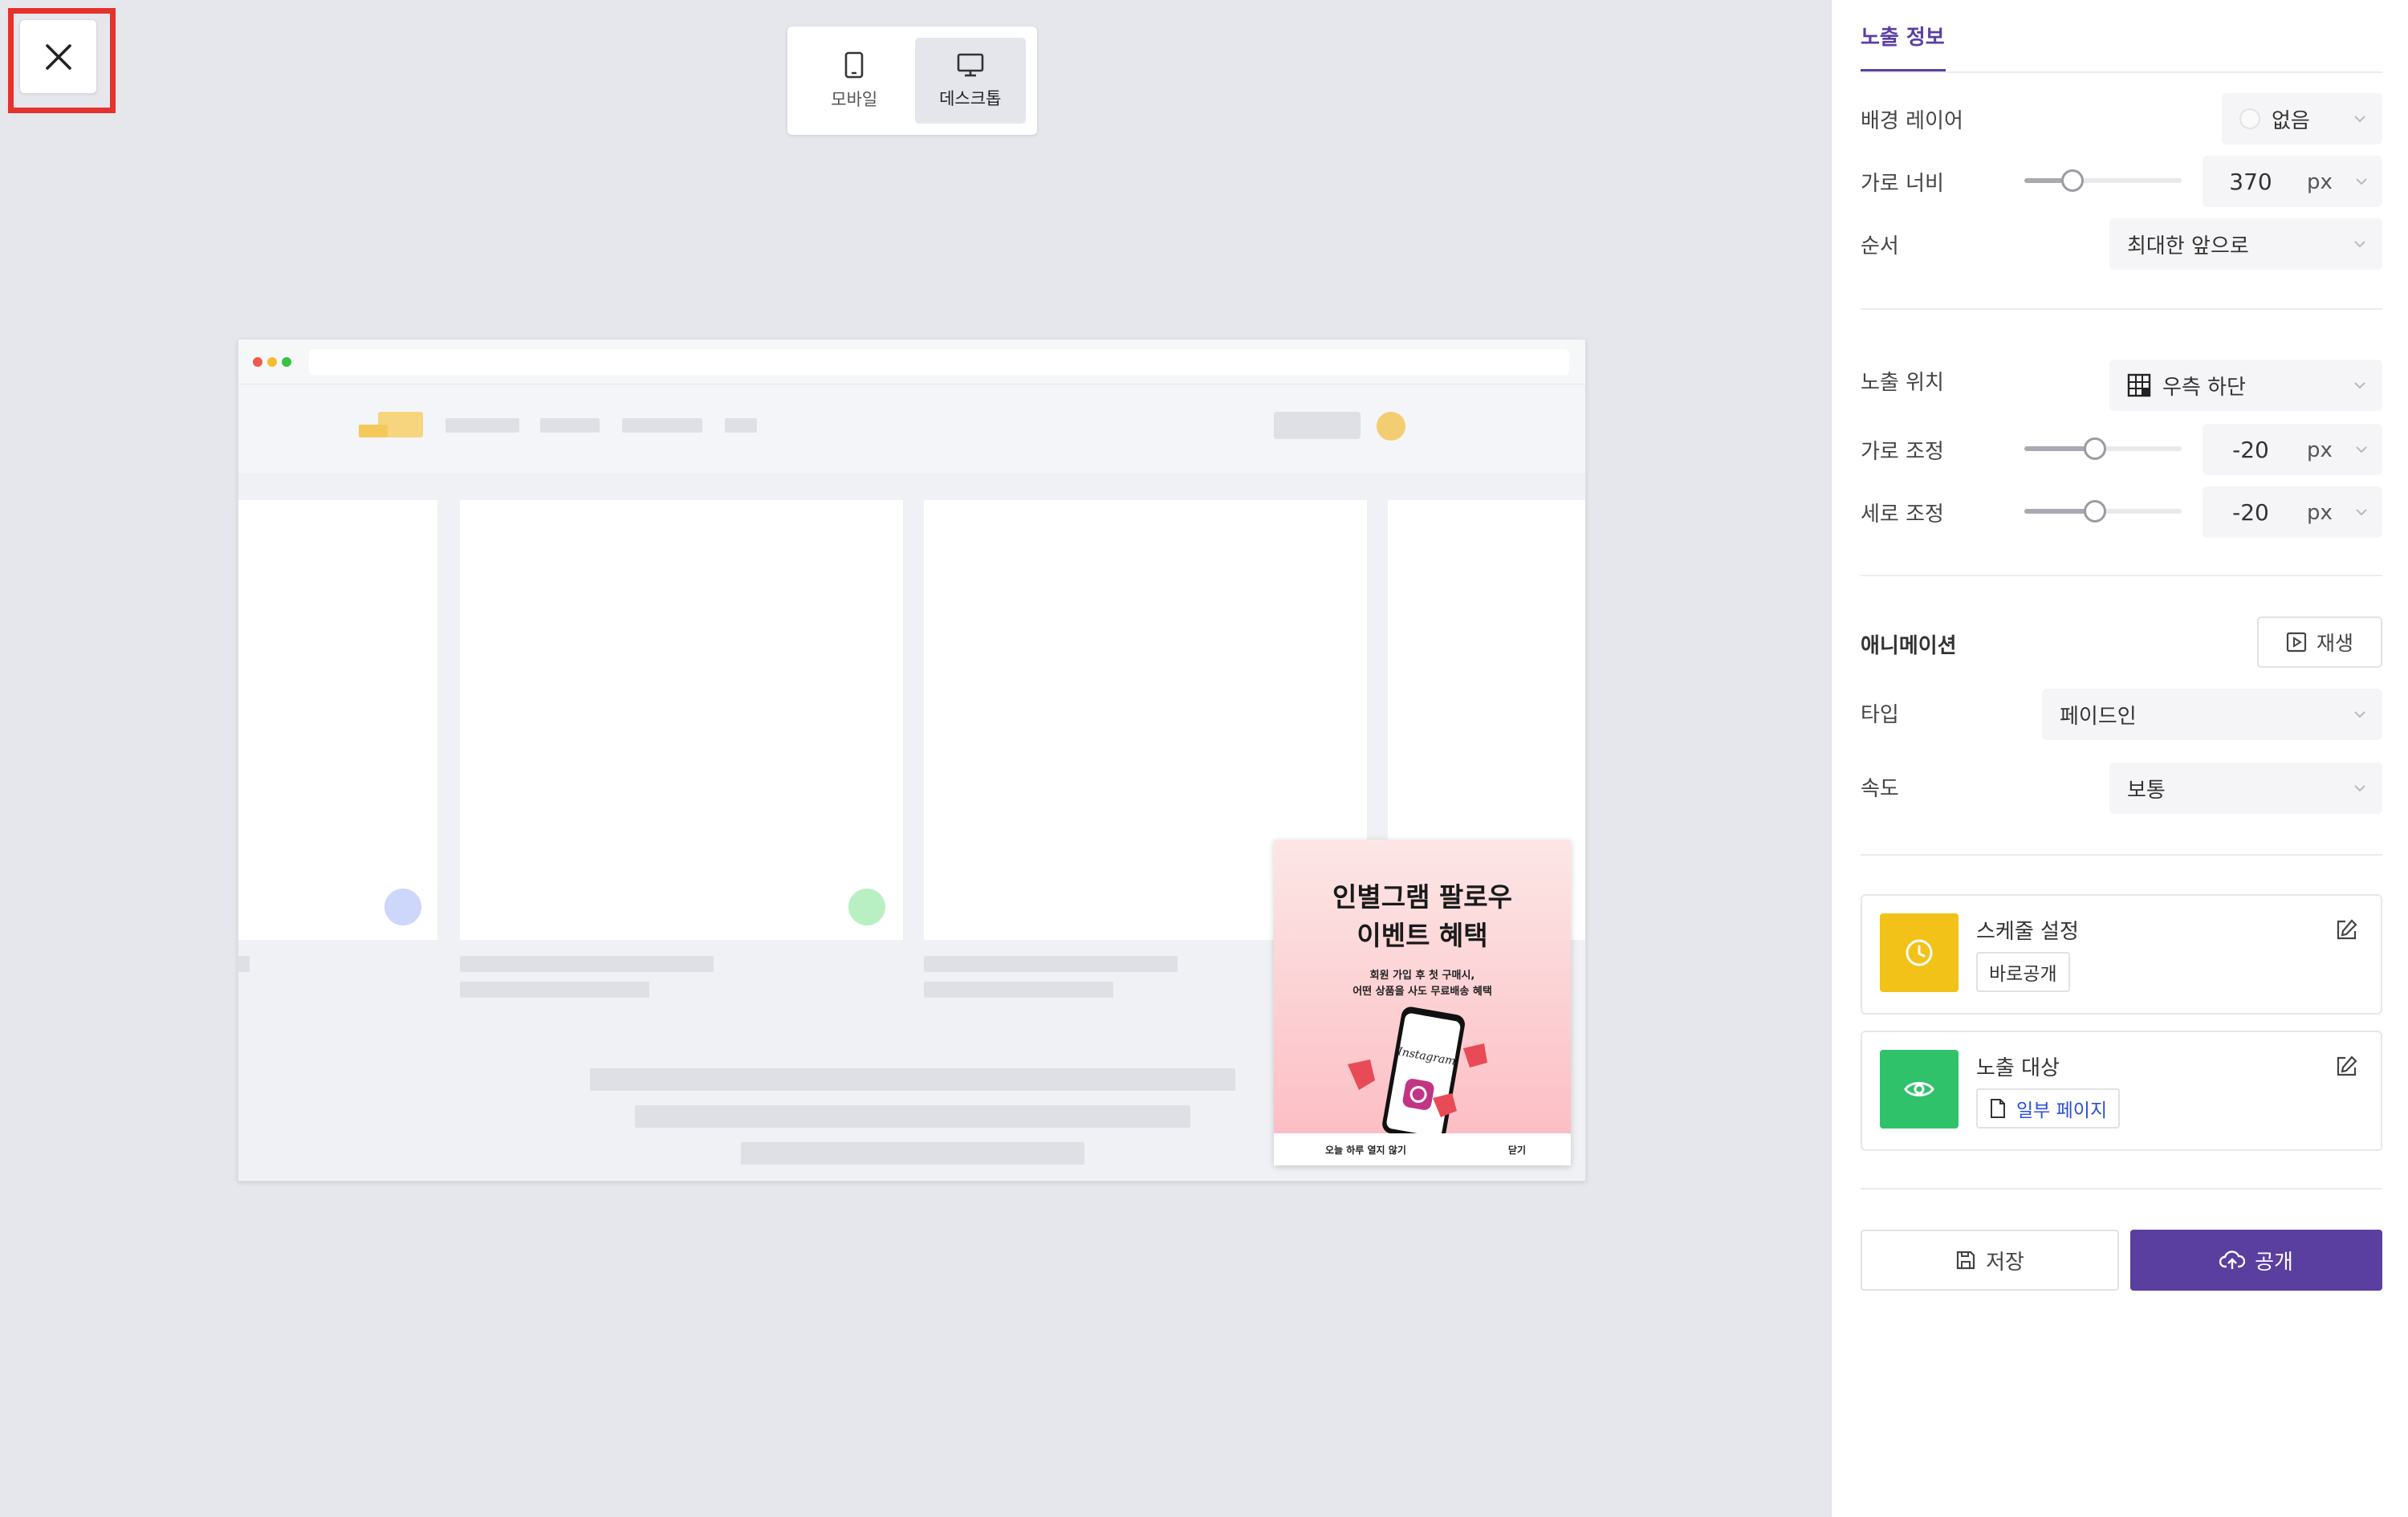 This screenshot has height=1517, width=2408. Describe the element at coordinates (2274, 1262) in the screenshot. I see `publish-label: 공개` at that location.